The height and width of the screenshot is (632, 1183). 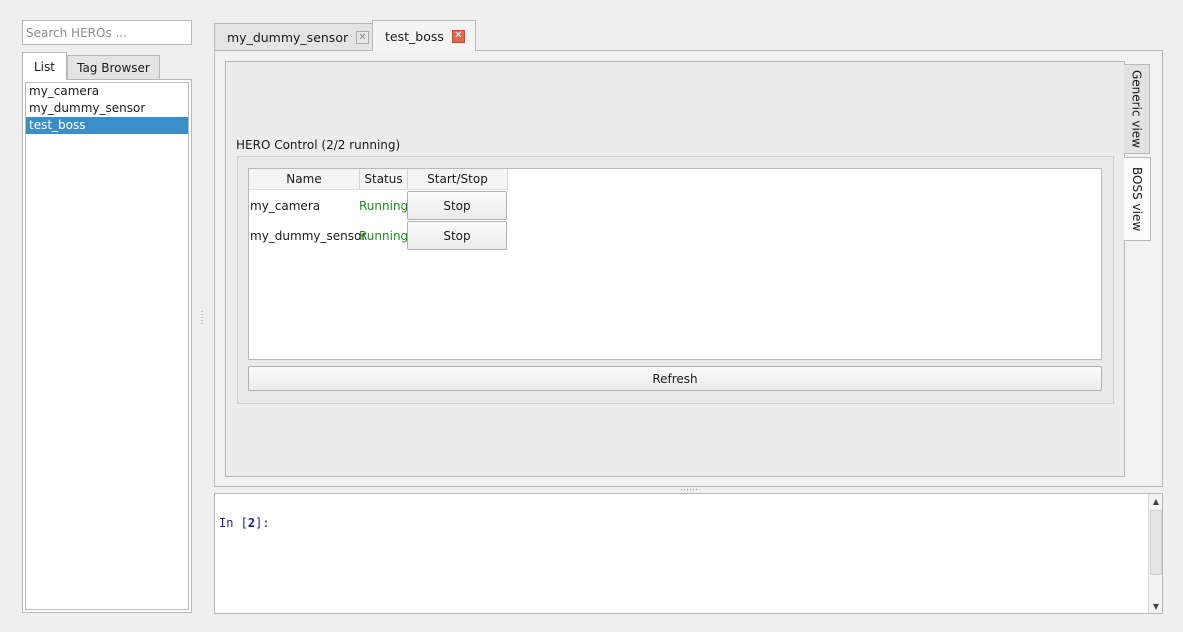 I want to click on tab-list: List, so click(x=44, y=66).